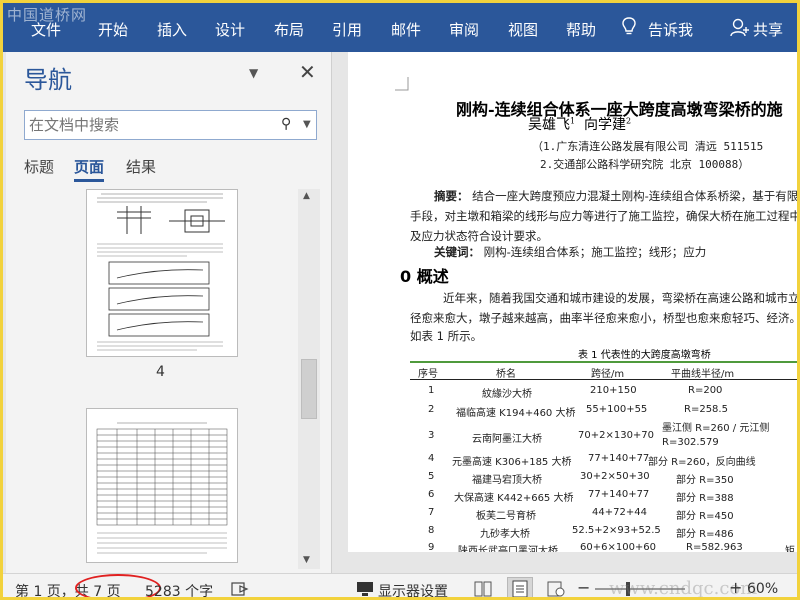  I want to click on print-layout-icon, so click(520, 588).